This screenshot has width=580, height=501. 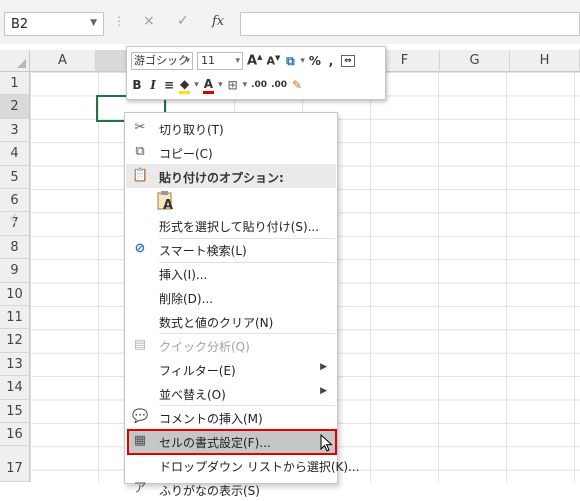 What do you see at coordinates (137, 85) in the screenshot?
I see `bold-button: B` at bounding box center [137, 85].